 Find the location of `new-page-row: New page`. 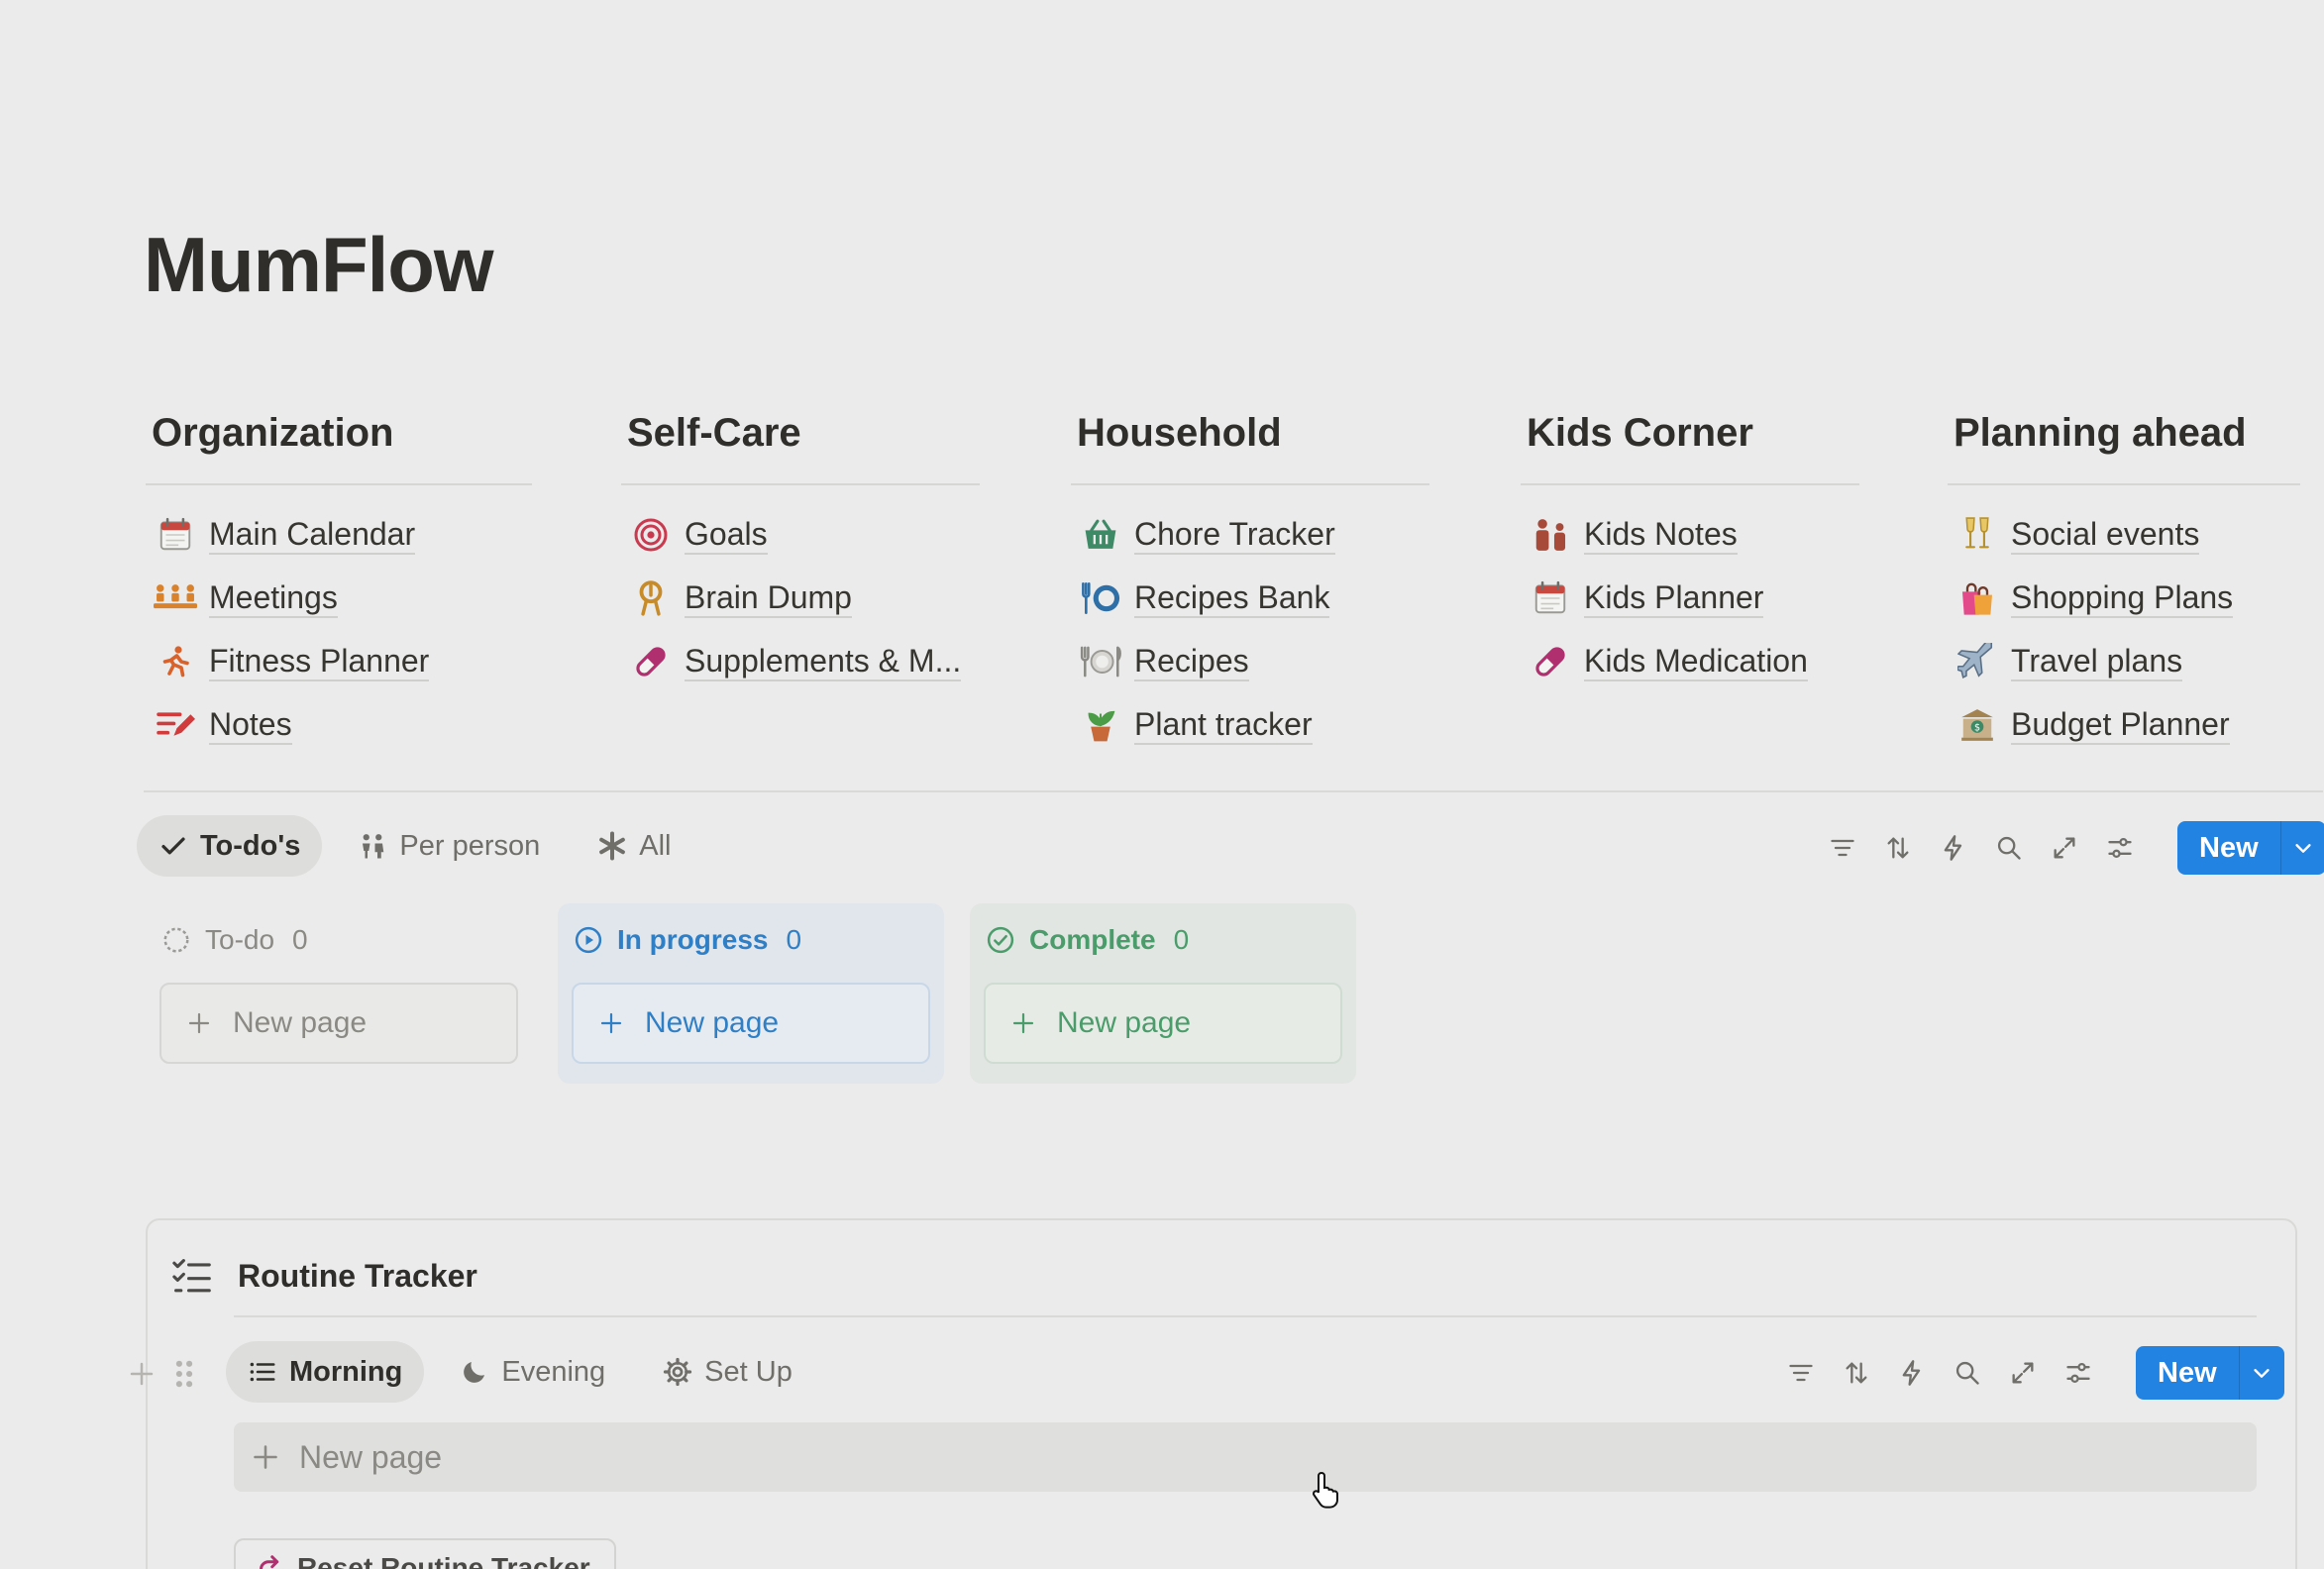

new-page-row: New page is located at coordinates (1245, 1457).